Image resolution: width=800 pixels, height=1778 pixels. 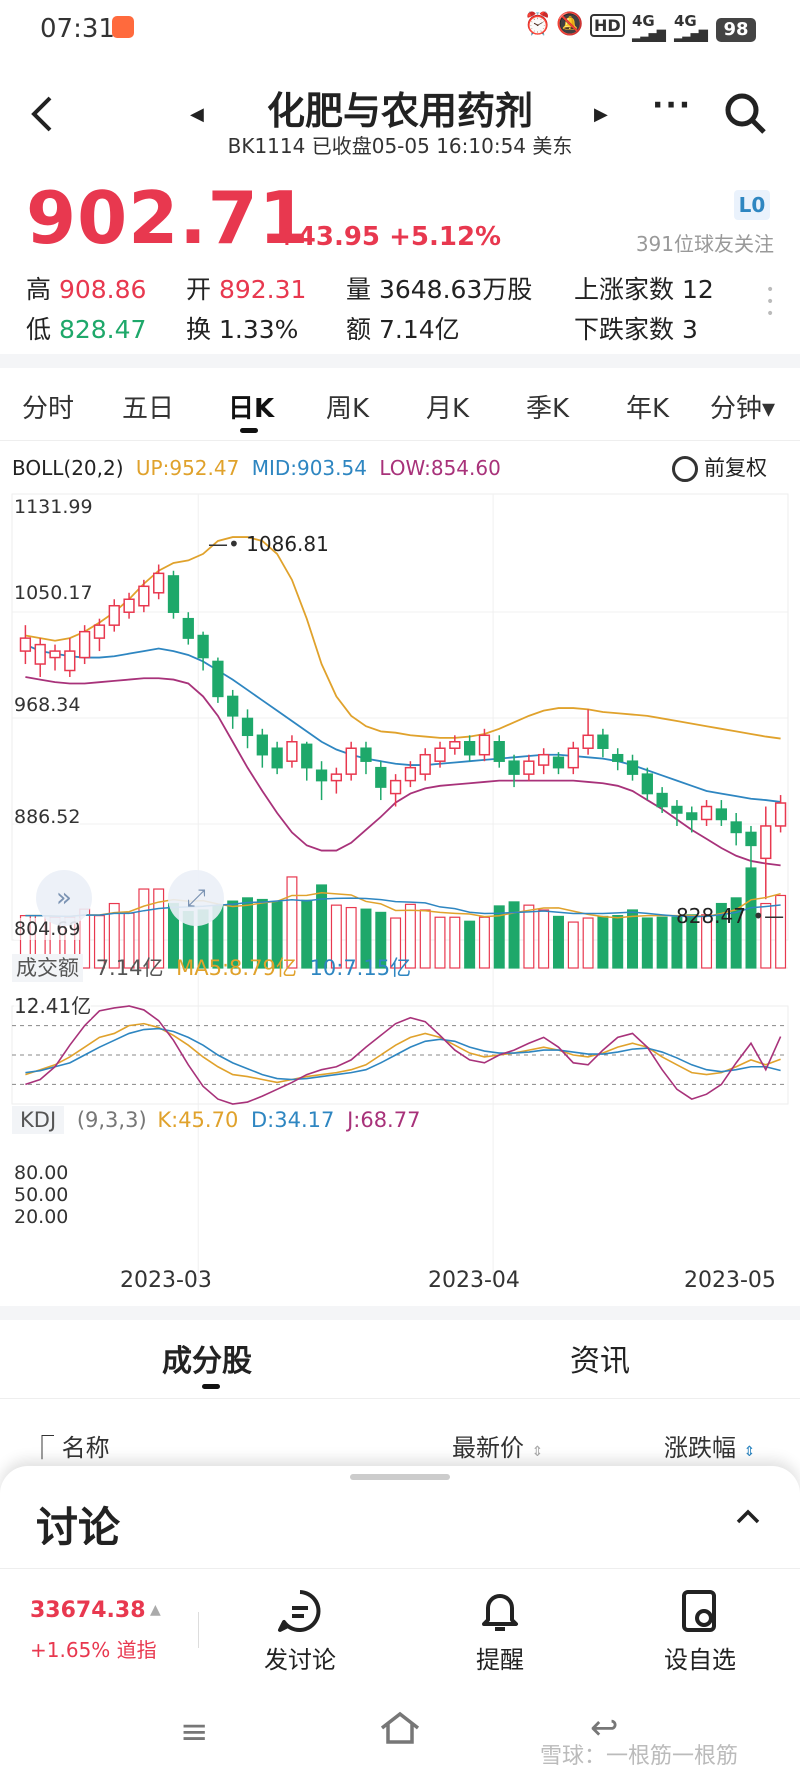 I want to click on mute-icon: 🔕, so click(x=570, y=24).